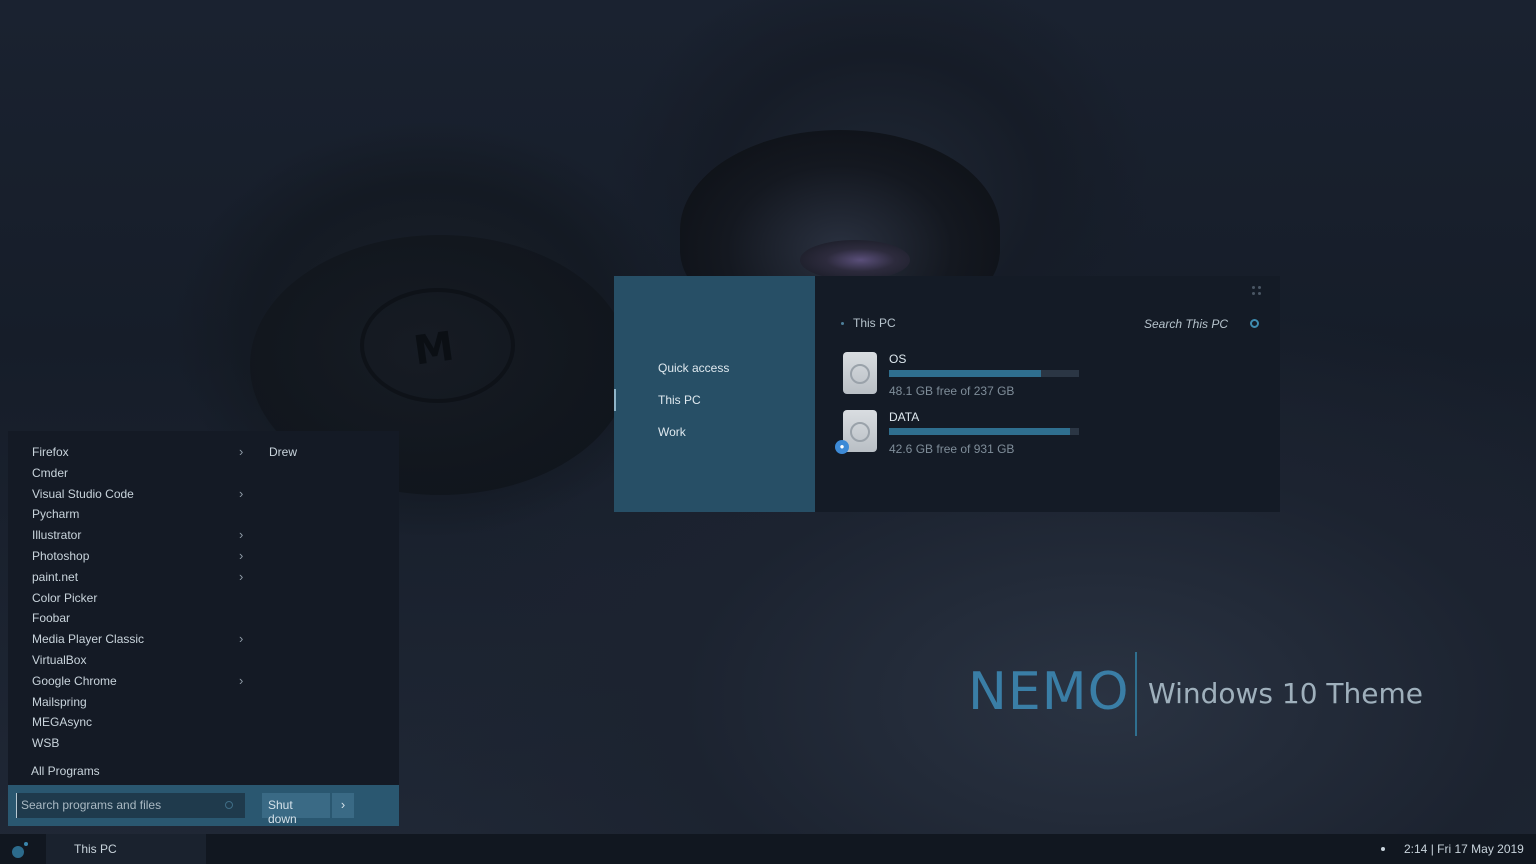 The height and width of the screenshot is (864, 1536). What do you see at coordinates (615, 400) in the screenshot?
I see `nav-selection-indicator` at bounding box center [615, 400].